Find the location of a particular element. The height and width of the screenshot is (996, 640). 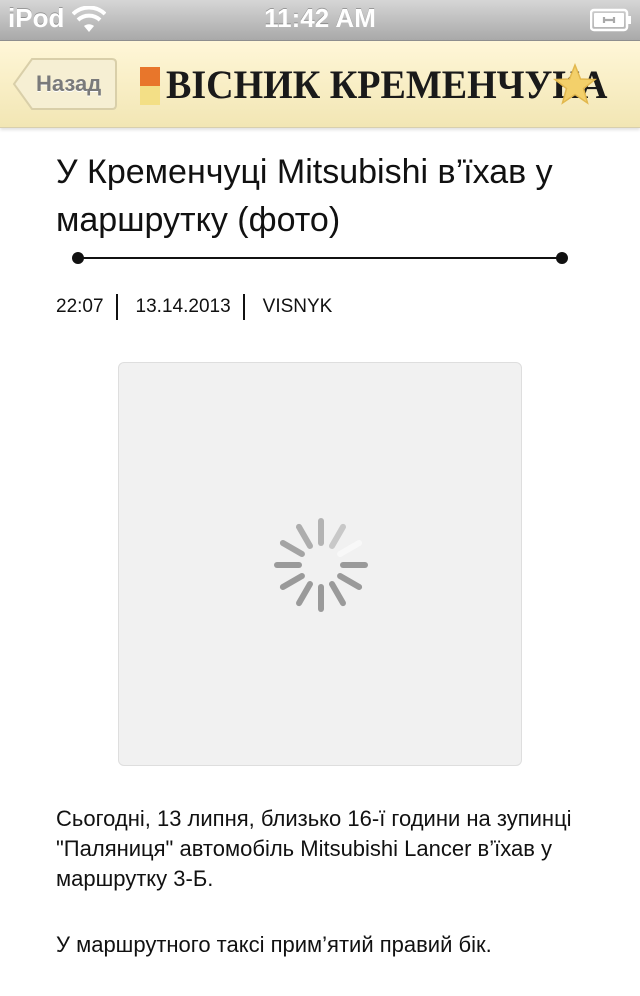

logo-text: ВІСНИК КРЕМЕНЧУКА is located at coordinates (387, 84).